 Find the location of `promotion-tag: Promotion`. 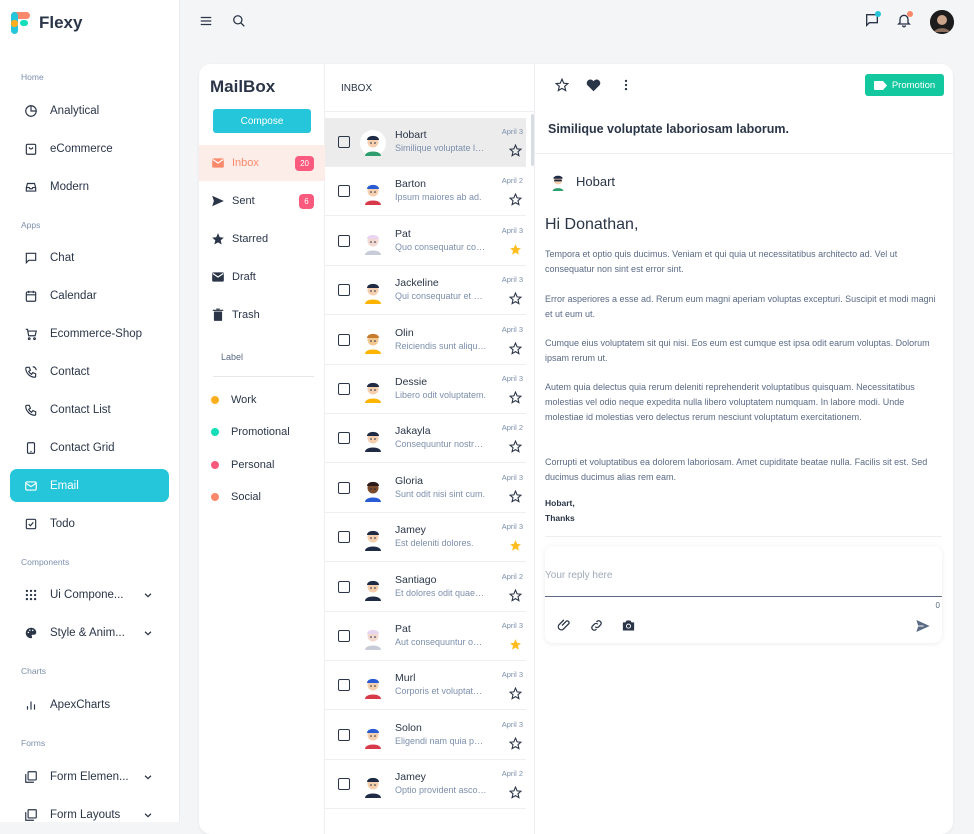

promotion-tag: Promotion is located at coordinates (904, 85).